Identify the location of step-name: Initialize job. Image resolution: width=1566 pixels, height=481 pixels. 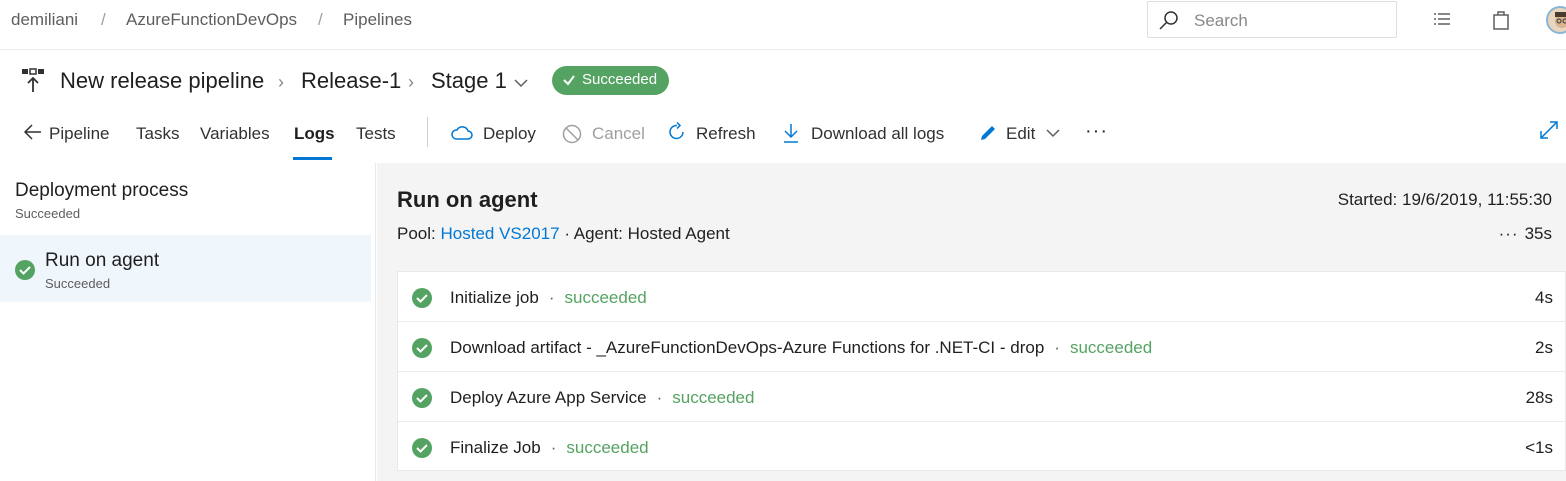
(494, 297).